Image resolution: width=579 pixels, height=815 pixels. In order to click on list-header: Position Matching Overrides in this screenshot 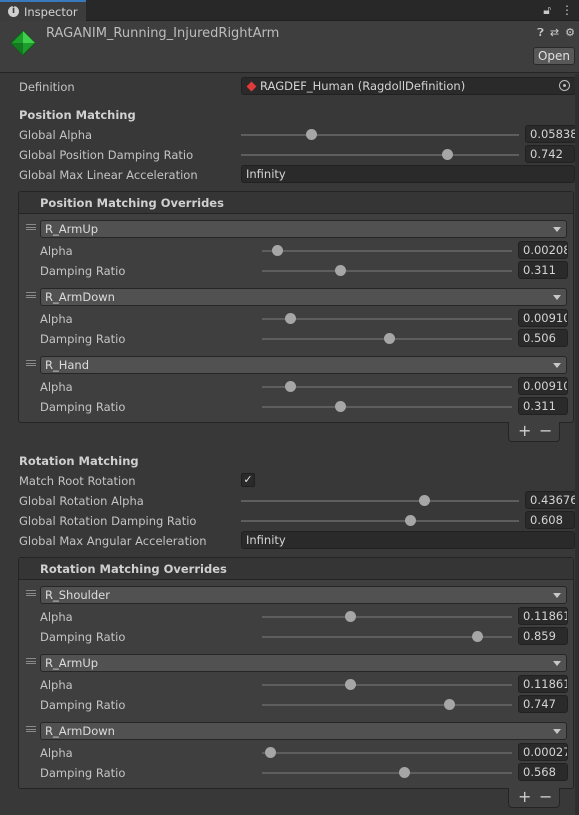, I will do `click(296, 203)`.